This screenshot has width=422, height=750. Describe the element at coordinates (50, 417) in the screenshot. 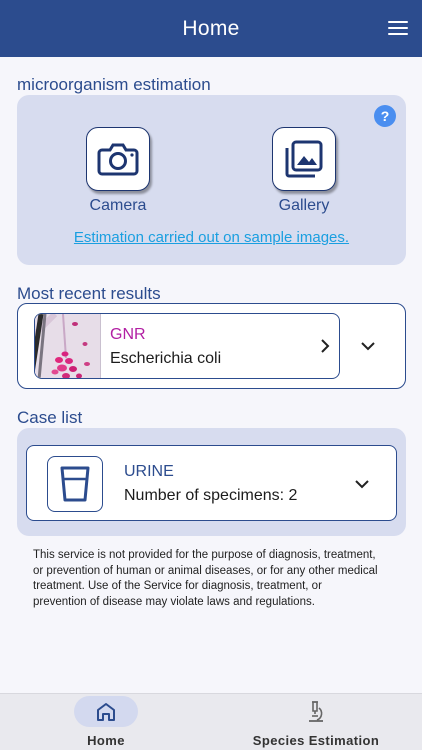

I see `case-list-title: Case list` at that location.